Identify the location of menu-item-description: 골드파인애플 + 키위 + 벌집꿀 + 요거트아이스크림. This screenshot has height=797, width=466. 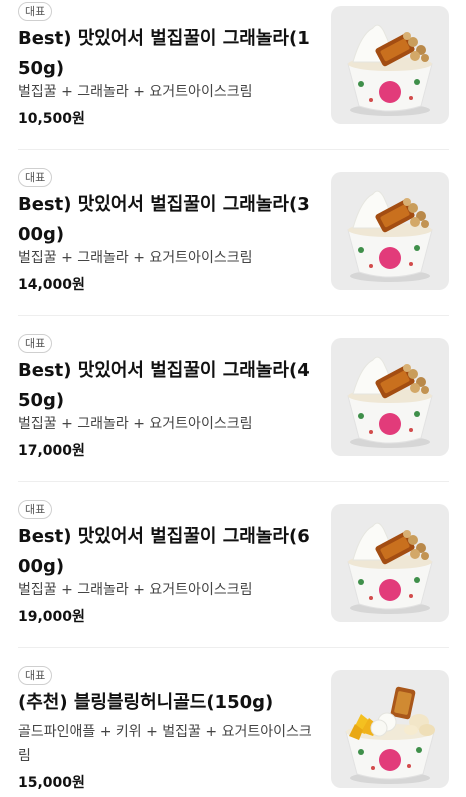
(165, 744).